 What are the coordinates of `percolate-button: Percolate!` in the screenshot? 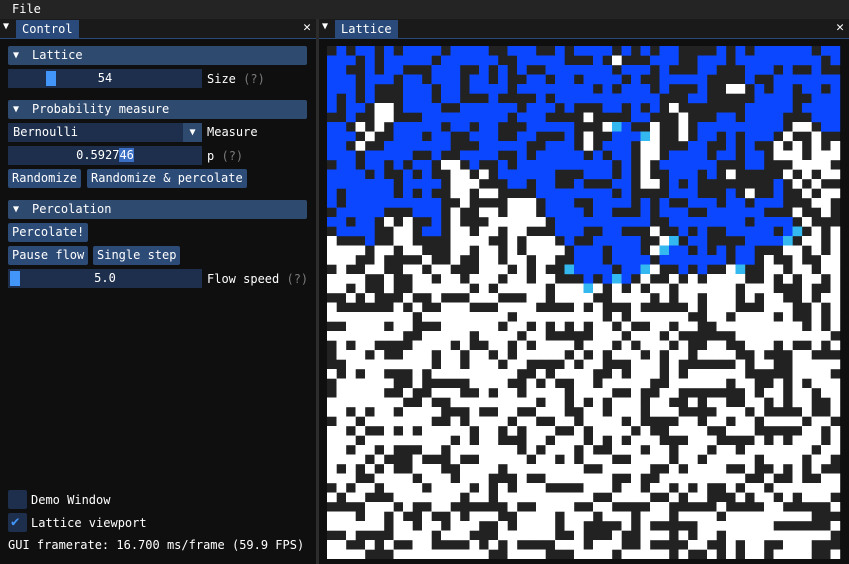 It's located at (48, 232).